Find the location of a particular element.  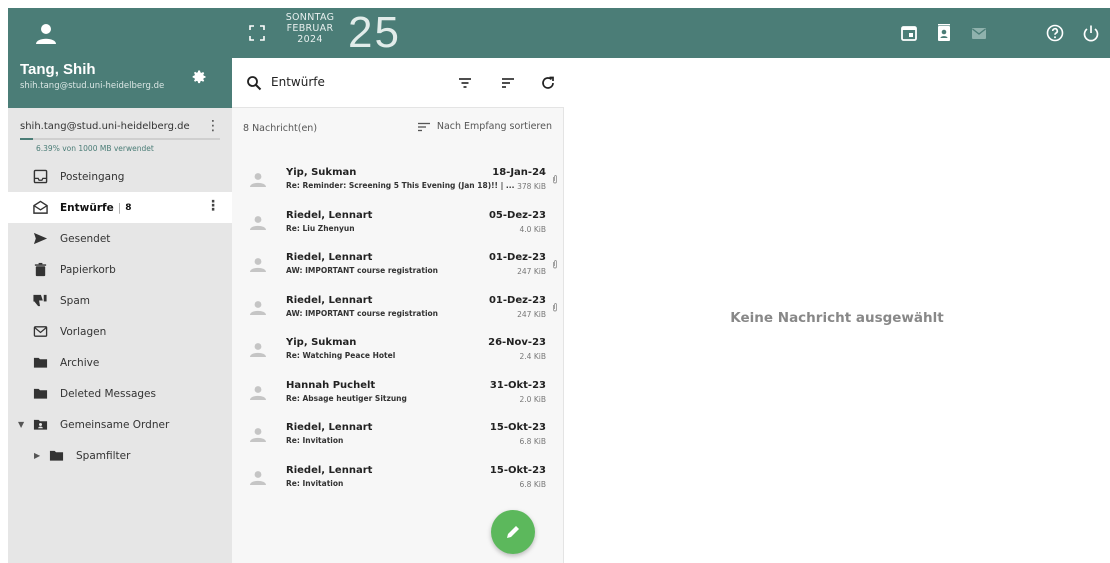

sidebar-item-spam: Spam is located at coordinates (120, 300).